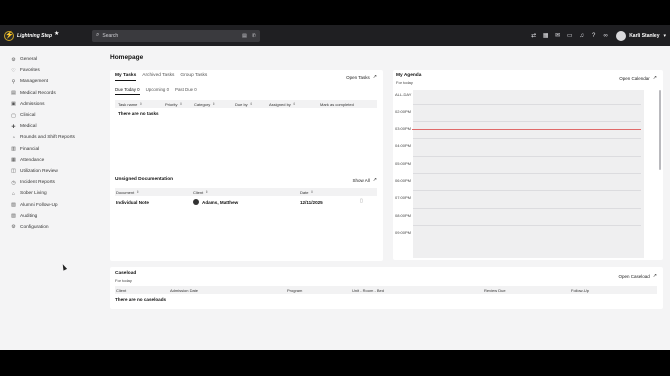 The height and width of the screenshot is (376, 670). I want to click on column-client: Client ⇕, so click(200, 192).